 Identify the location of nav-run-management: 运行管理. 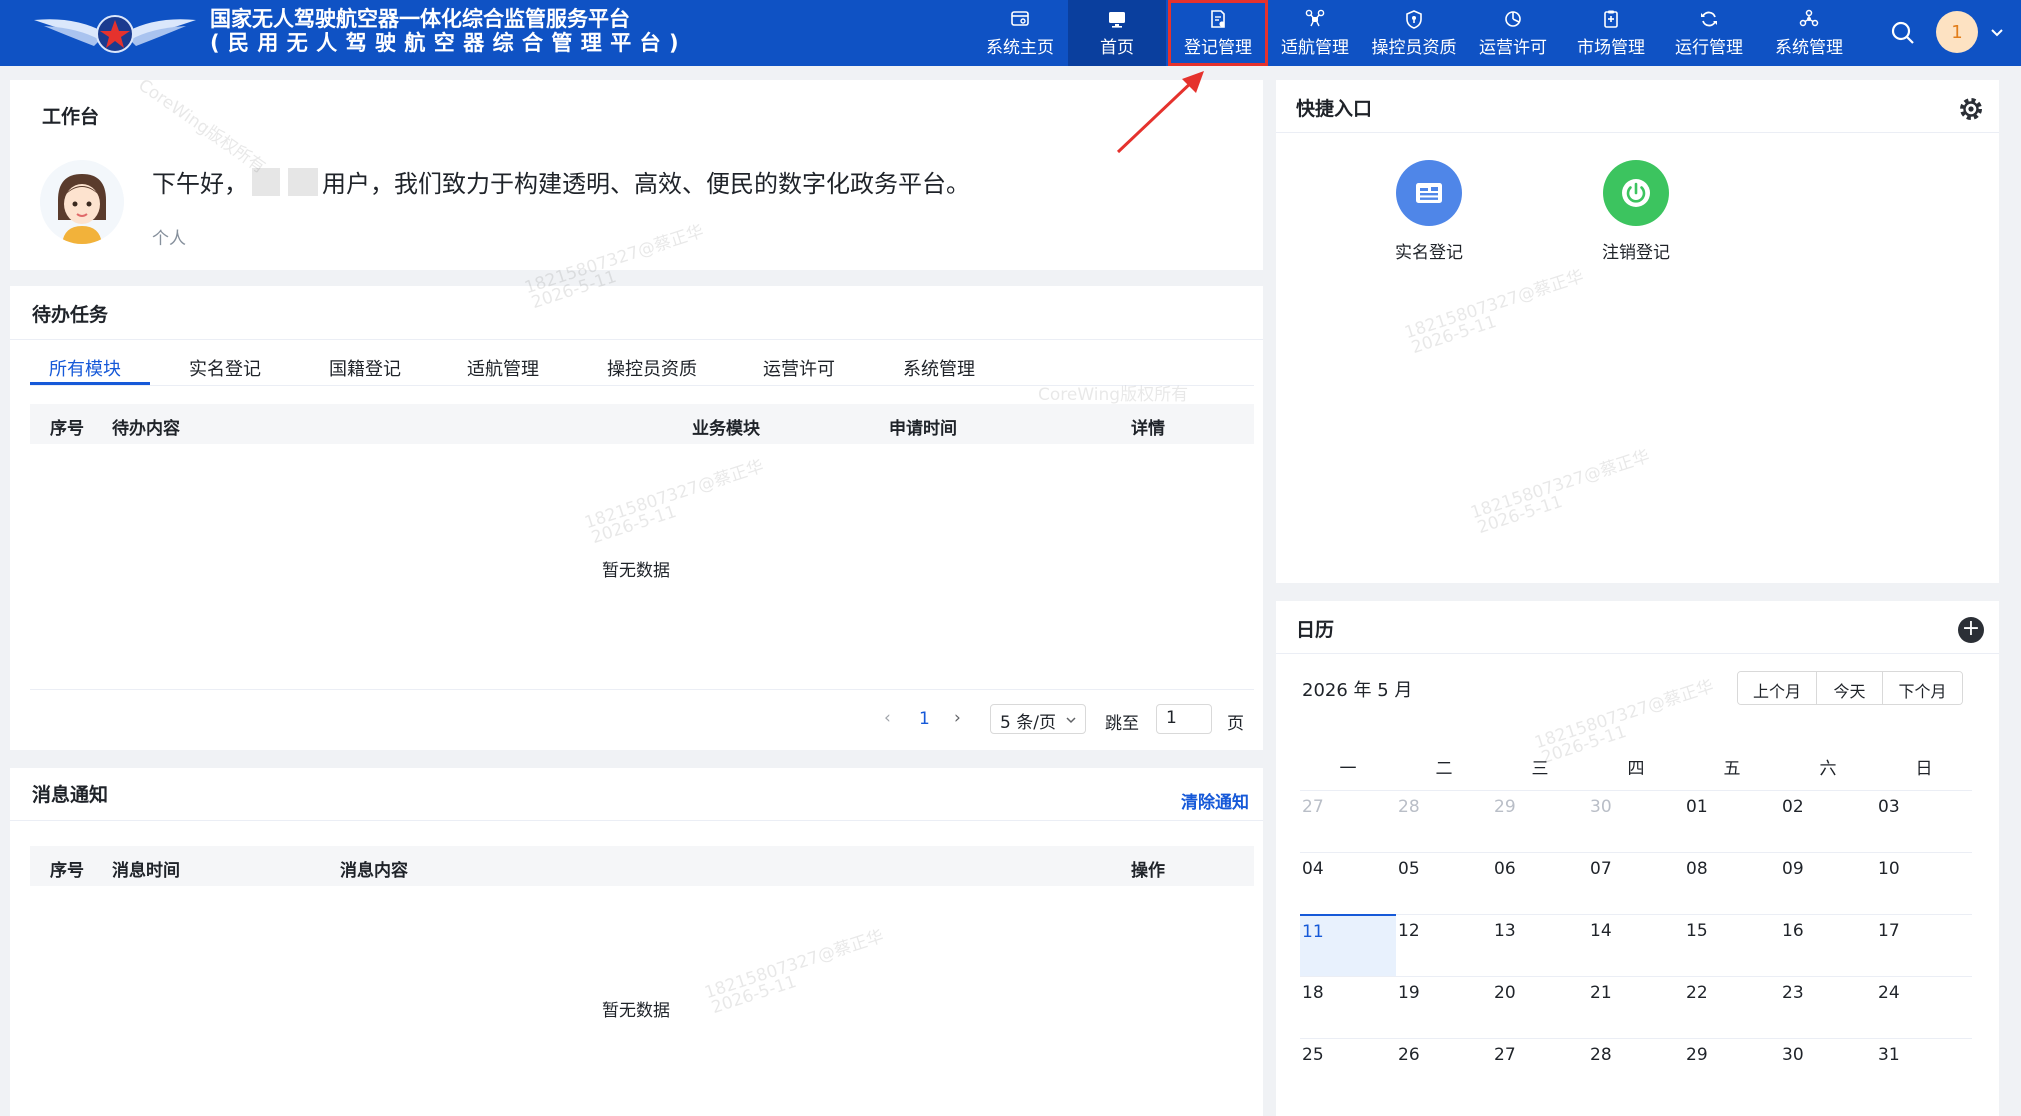
(1709, 33).